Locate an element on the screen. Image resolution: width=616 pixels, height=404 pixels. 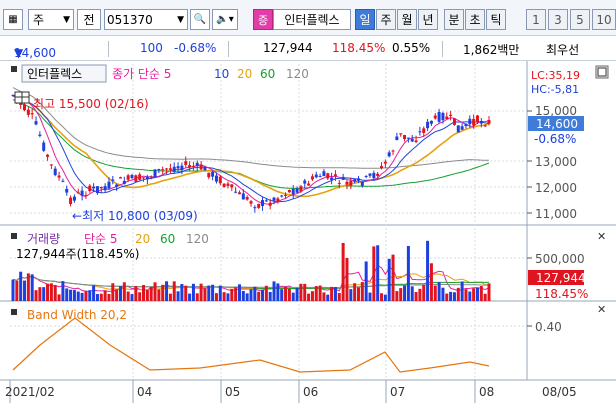
period-minute-button: 분 is located at coordinates (454, 19).